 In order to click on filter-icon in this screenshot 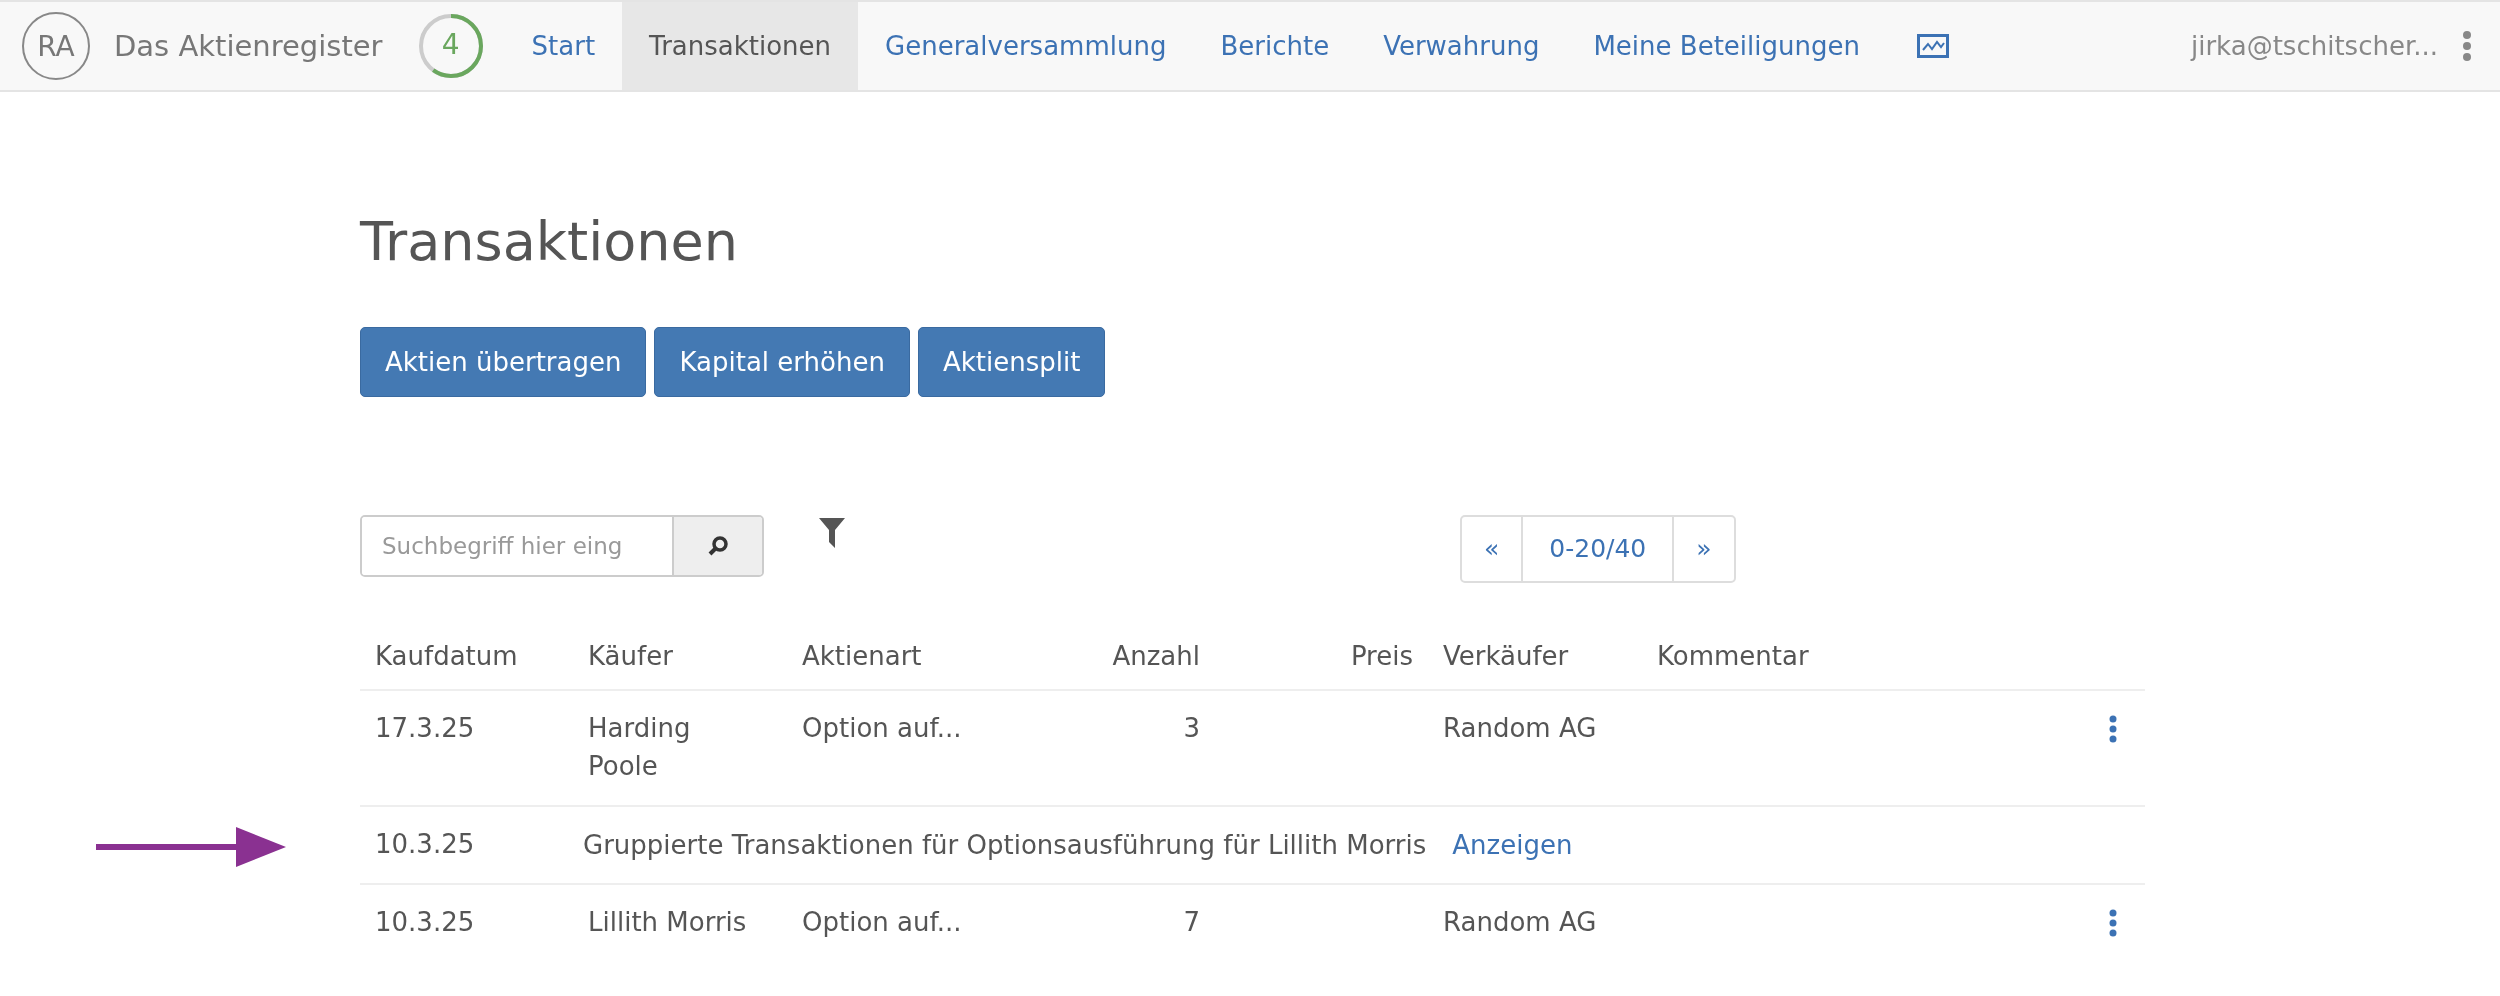, I will do `click(832, 532)`.